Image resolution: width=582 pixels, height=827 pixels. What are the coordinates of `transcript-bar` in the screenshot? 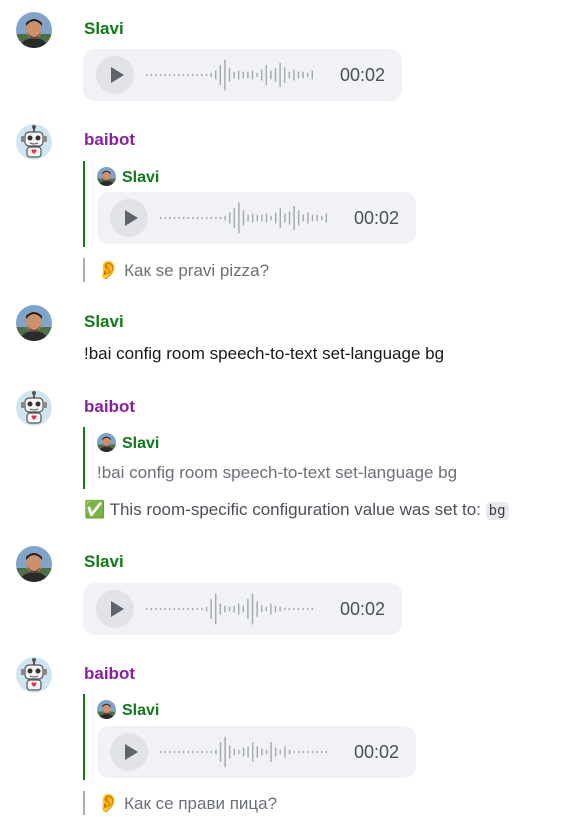 It's located at (84, 803).